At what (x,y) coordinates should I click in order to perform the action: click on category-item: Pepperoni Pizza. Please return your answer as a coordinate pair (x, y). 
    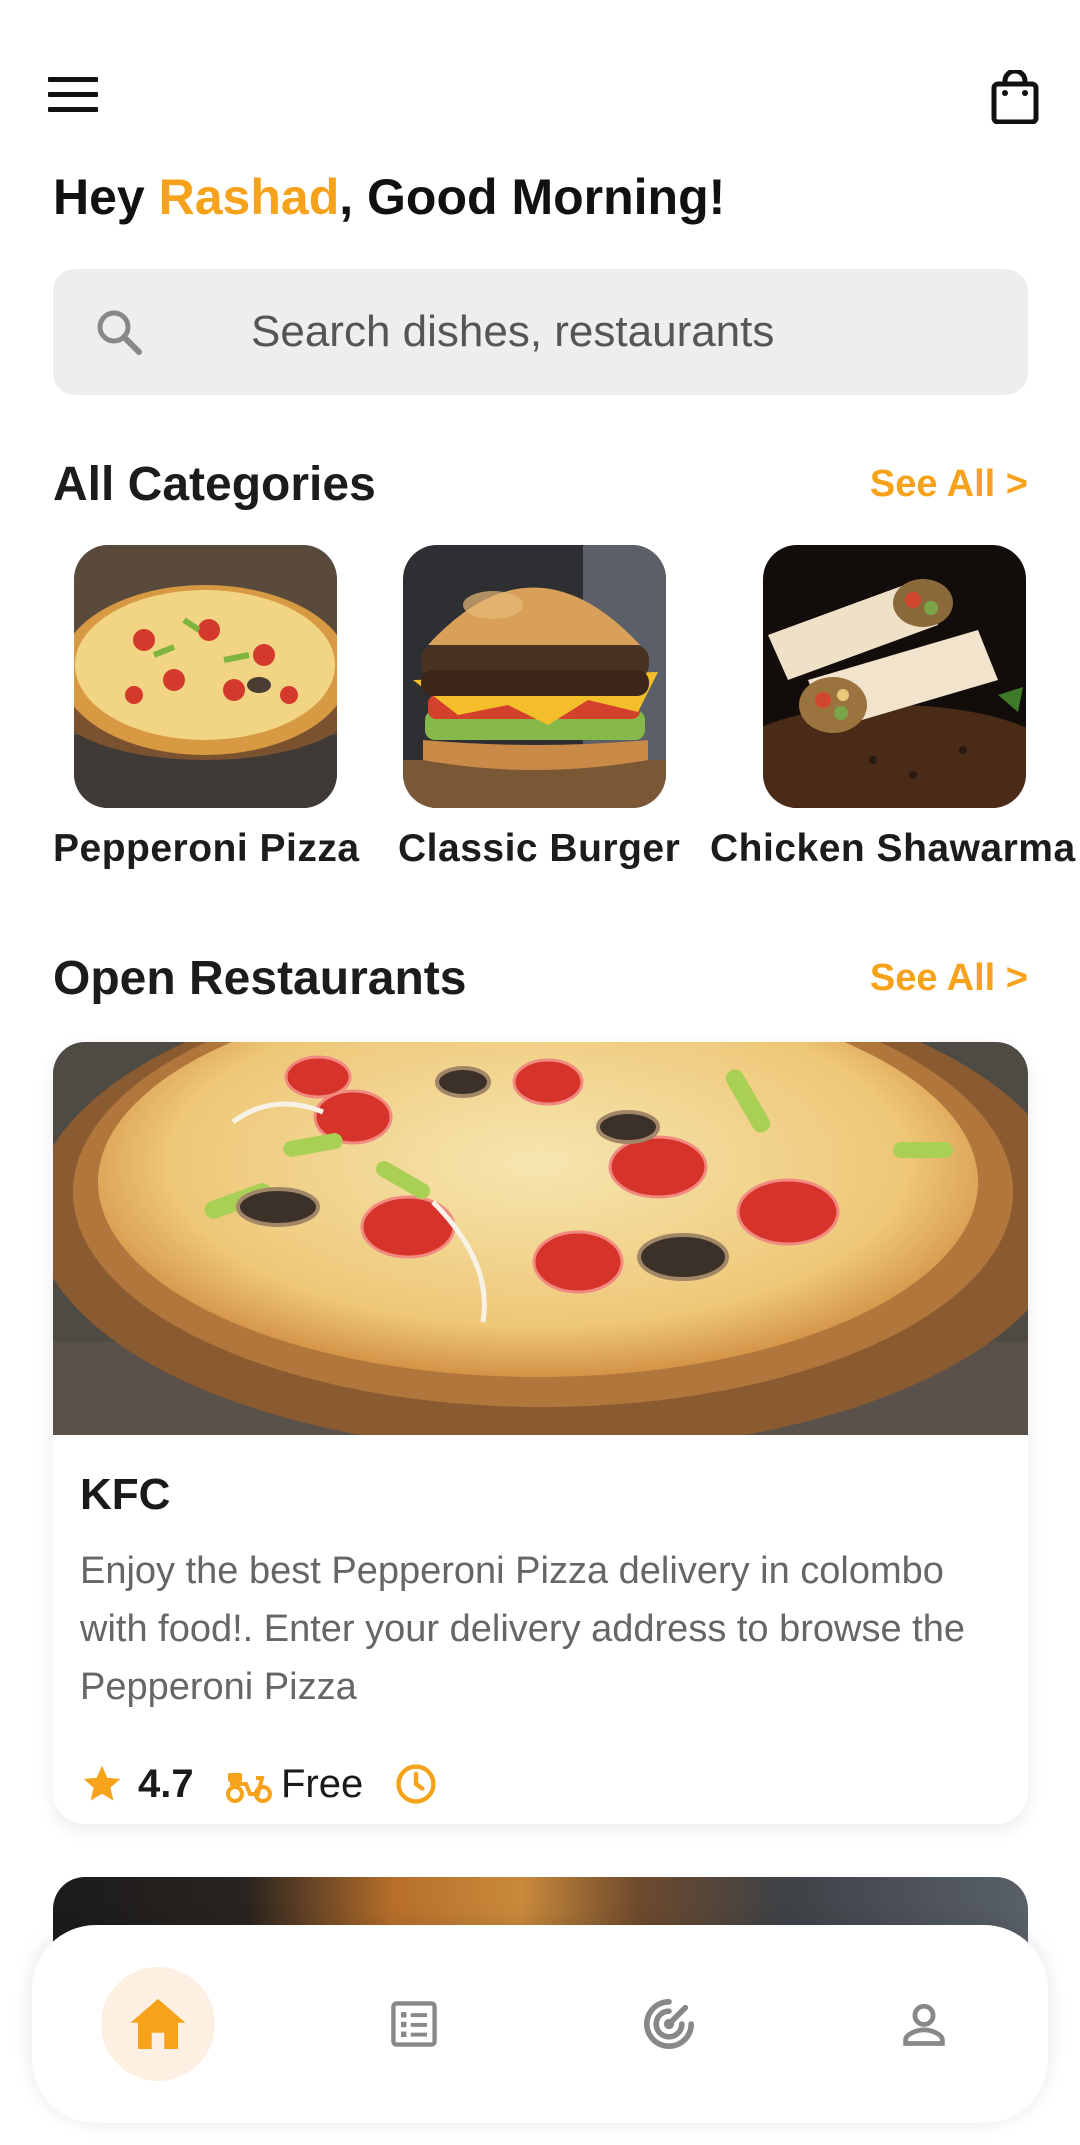
    Looking at the image, I should click on (218, 715).